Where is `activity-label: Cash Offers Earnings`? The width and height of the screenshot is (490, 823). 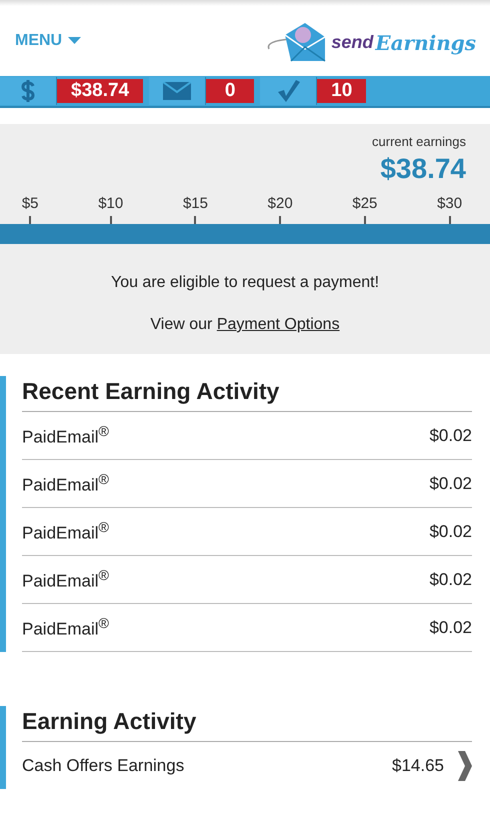
activity-label: Cash Offers Earnings is located at coordinates (104, 766).